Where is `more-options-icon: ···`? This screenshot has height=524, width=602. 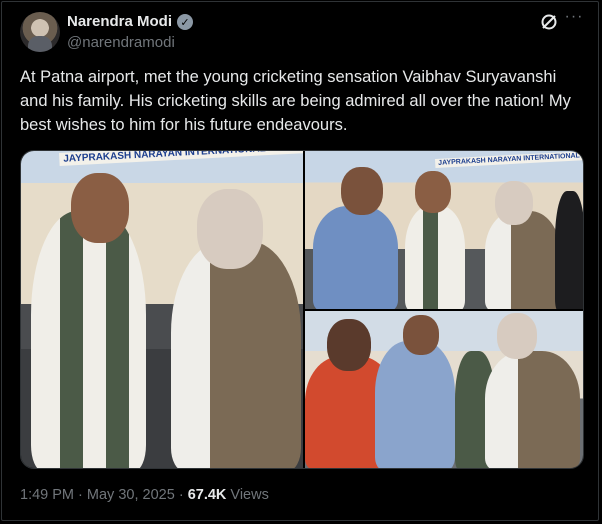
more-options-icon: ··· is located at coordinates (574, 19).